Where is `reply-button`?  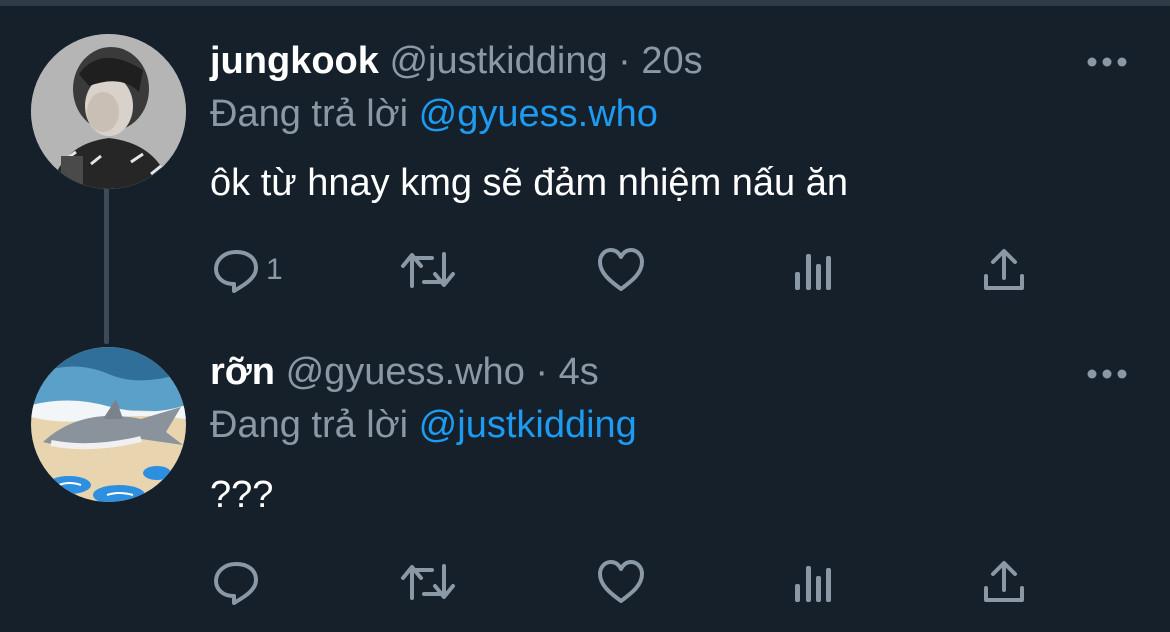
reply-button is located at coordinates (236, 582).